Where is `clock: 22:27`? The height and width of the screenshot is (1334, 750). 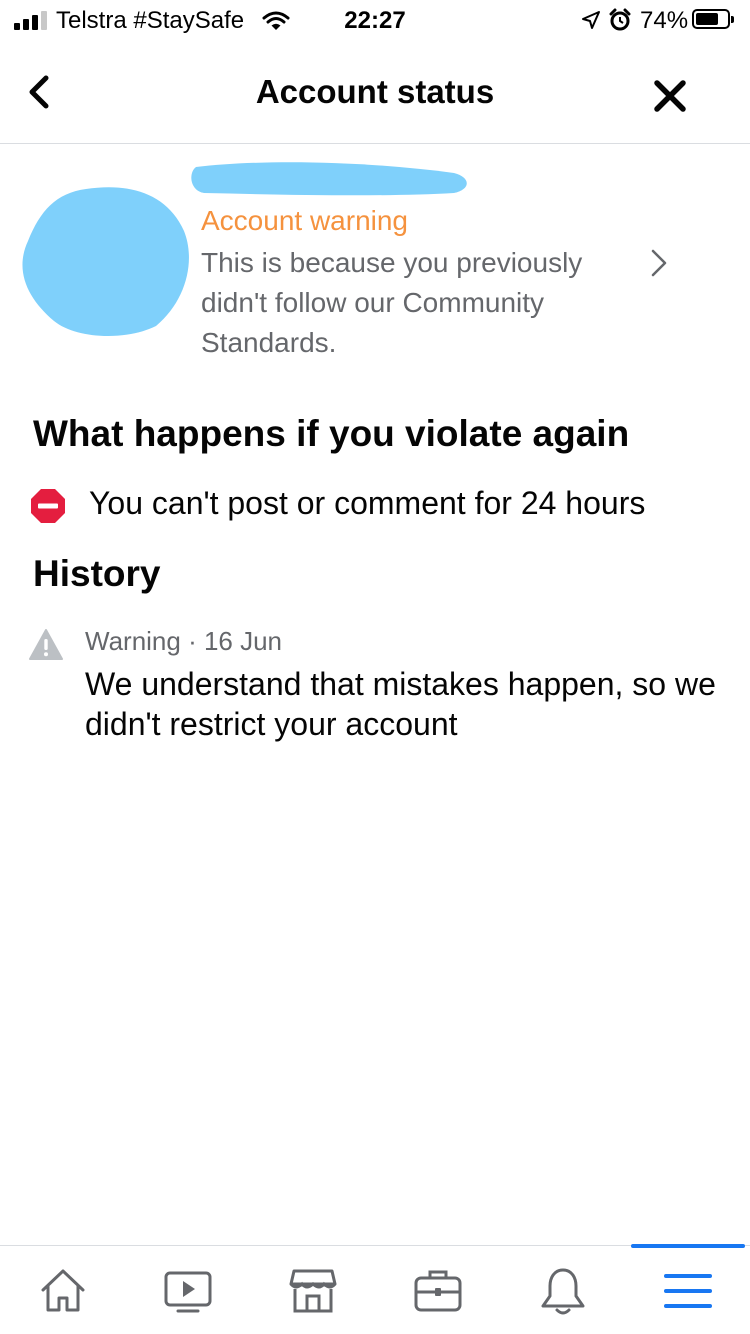 clock: 22:27 is located at coordinates (375, 20).